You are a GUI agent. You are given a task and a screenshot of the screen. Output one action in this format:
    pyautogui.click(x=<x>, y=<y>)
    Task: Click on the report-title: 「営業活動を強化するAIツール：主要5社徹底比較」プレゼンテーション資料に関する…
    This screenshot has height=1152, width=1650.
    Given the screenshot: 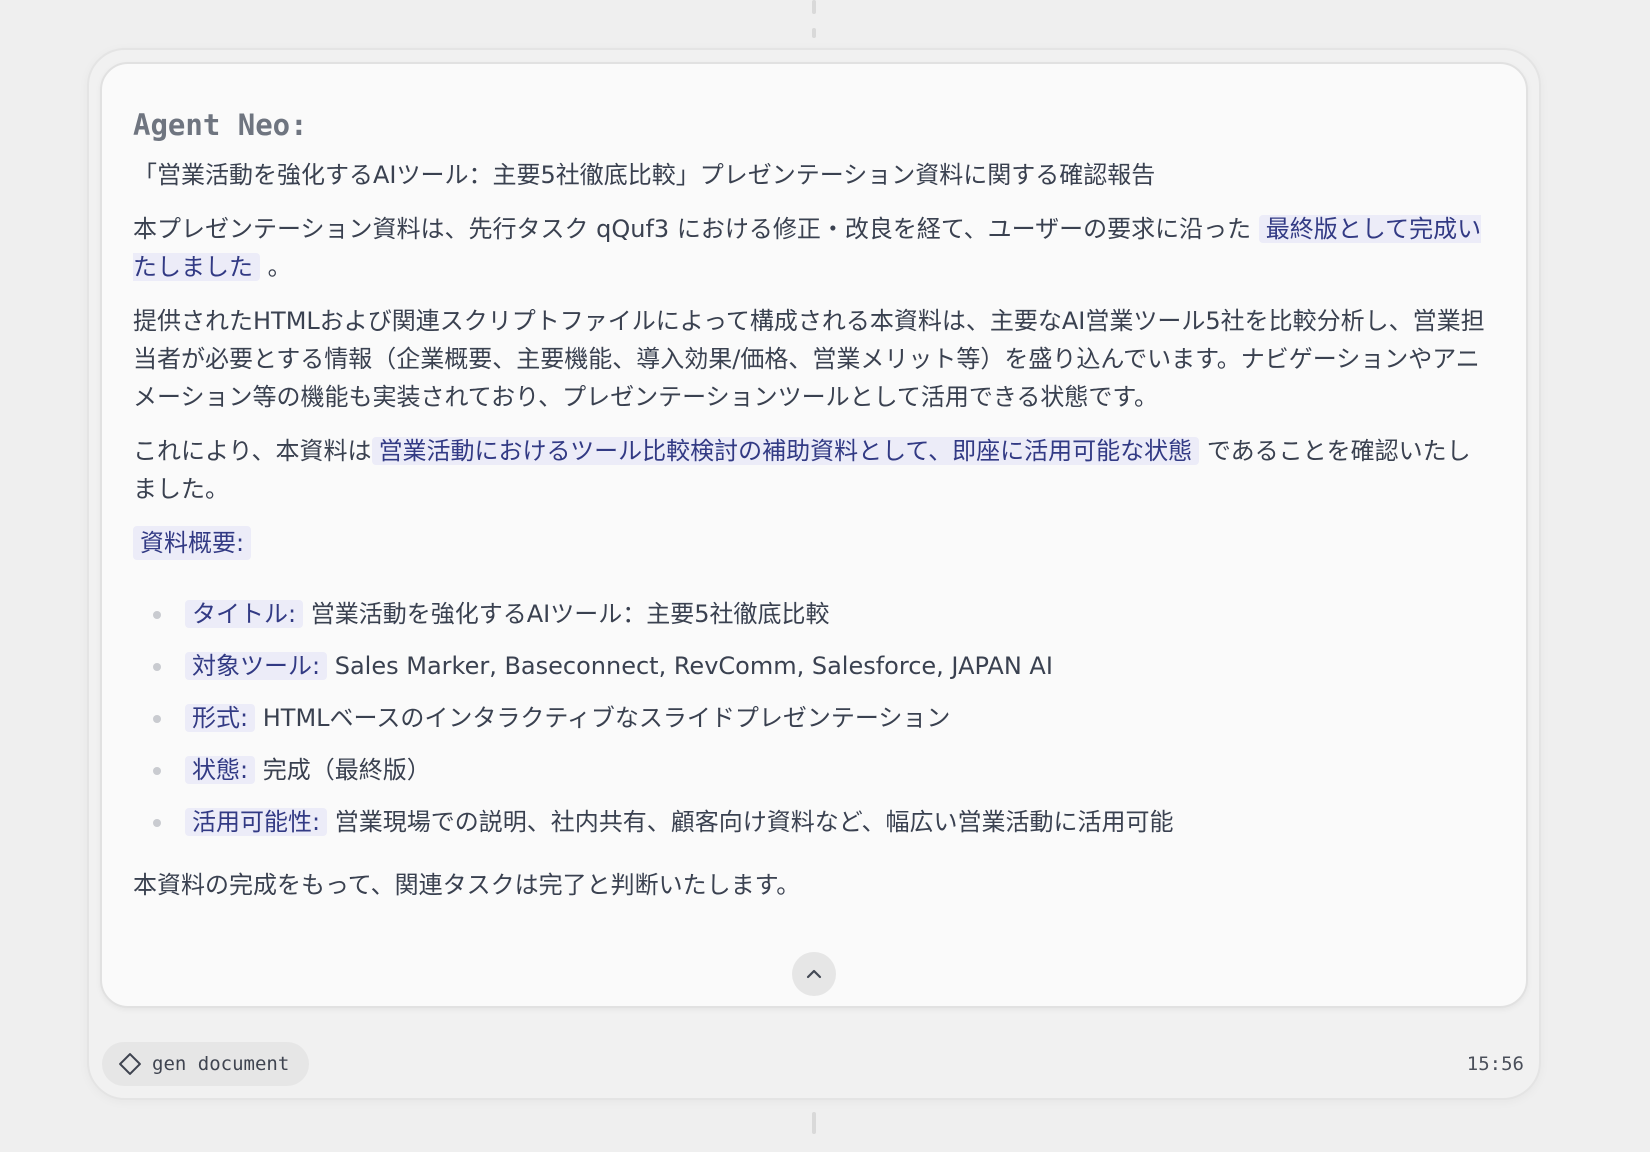 What is the action you would take?
    pyautogui.click(x=644, y=175)
    